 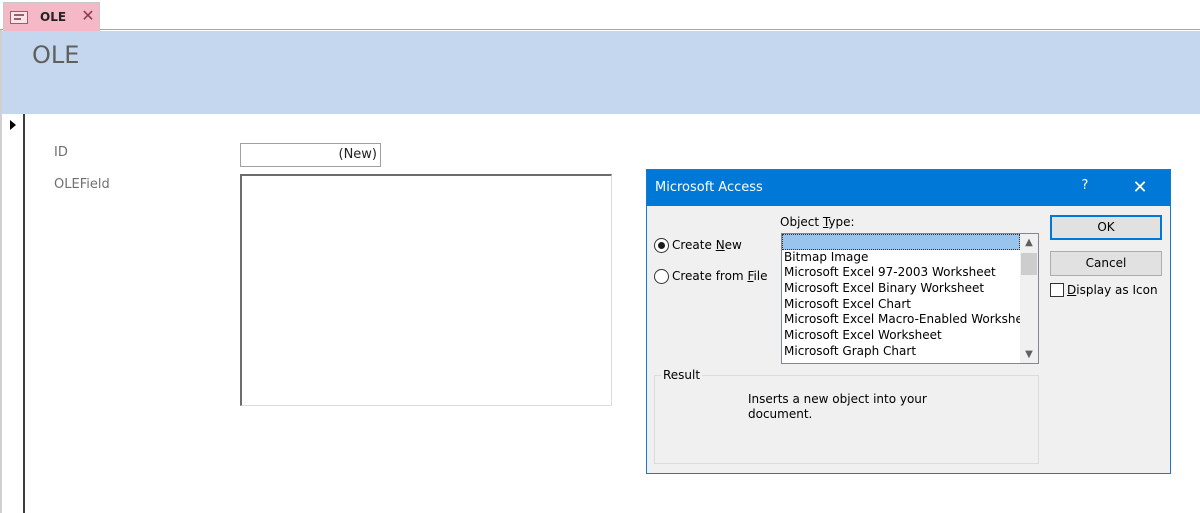 What do you see at coordinates (1106, 263) in the screenshot?
I see `cancel-button: Cancel` at bounding box center [1106, 263].